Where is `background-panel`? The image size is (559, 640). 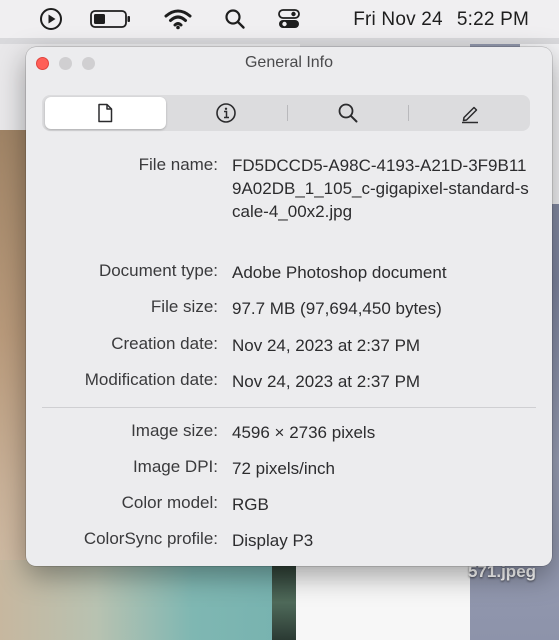
background-panel is located at coordinates (384, 602).